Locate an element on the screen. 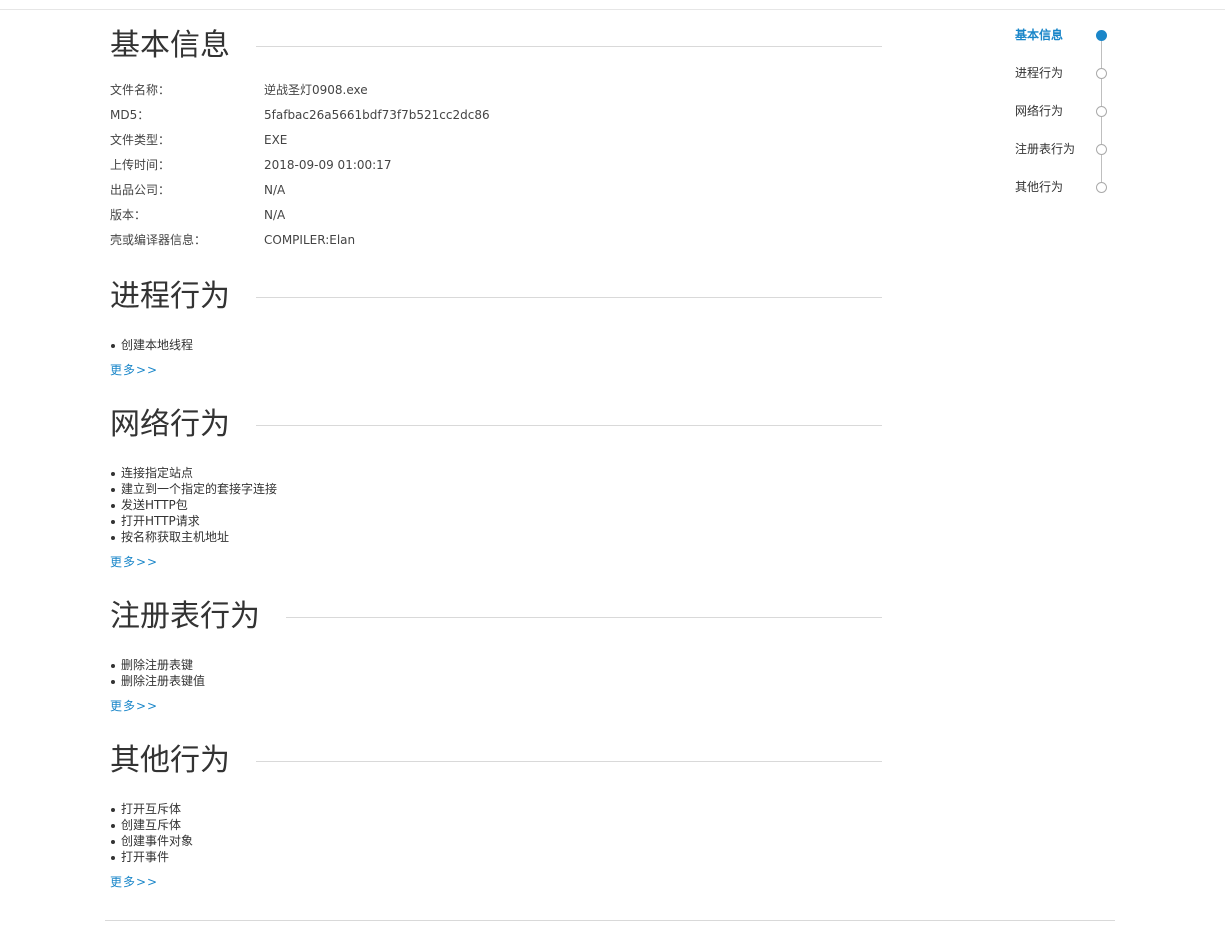  network-behavior-header: 网络行为 is located at coordinates (496, 425).